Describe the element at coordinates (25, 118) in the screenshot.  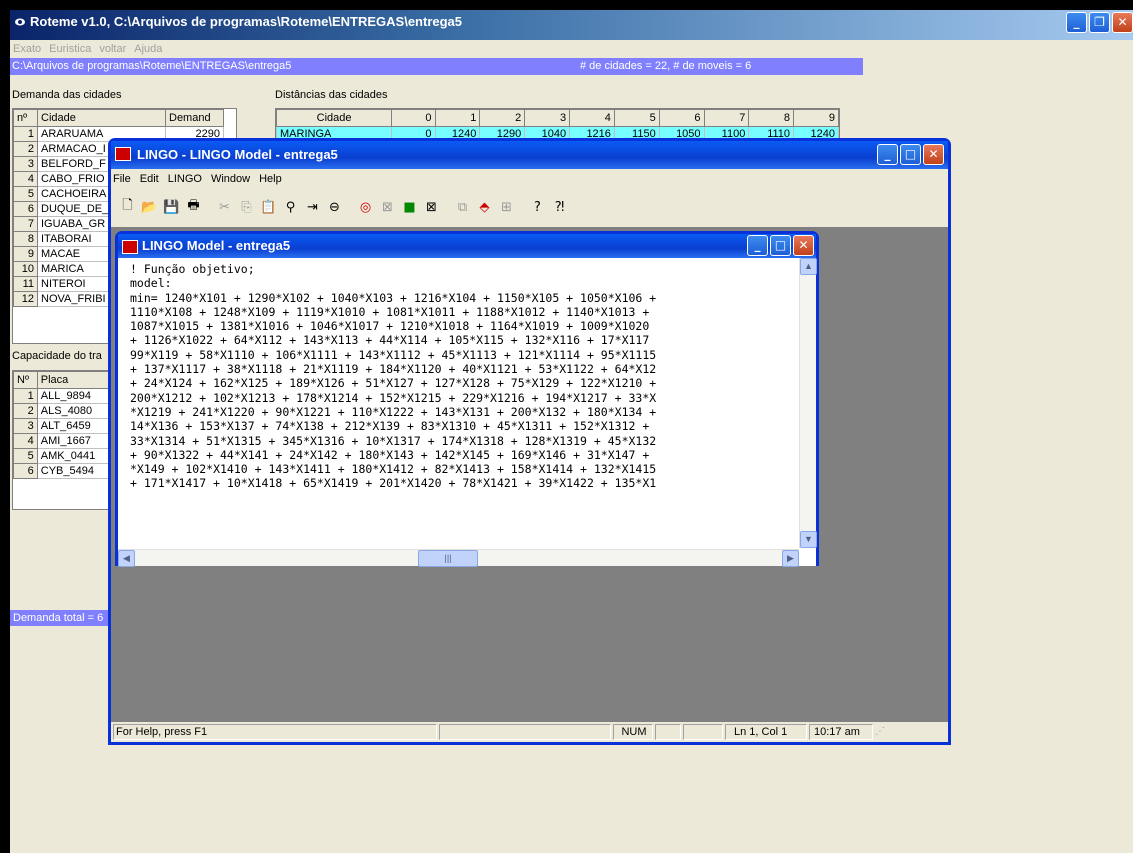
I see `col-header-n: nº` at that location.